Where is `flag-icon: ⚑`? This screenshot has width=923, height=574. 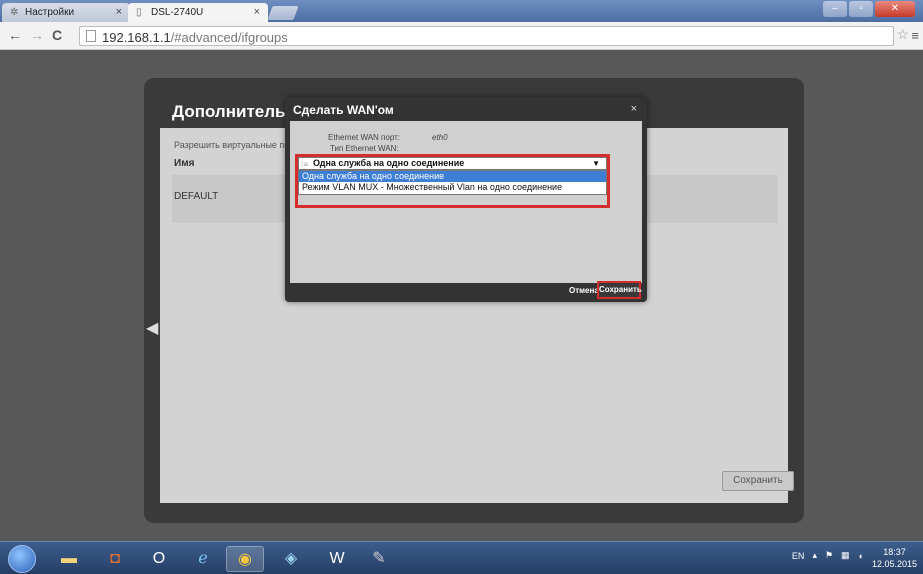
flag-icon: ⚑ is located at coordinates (829, 555).